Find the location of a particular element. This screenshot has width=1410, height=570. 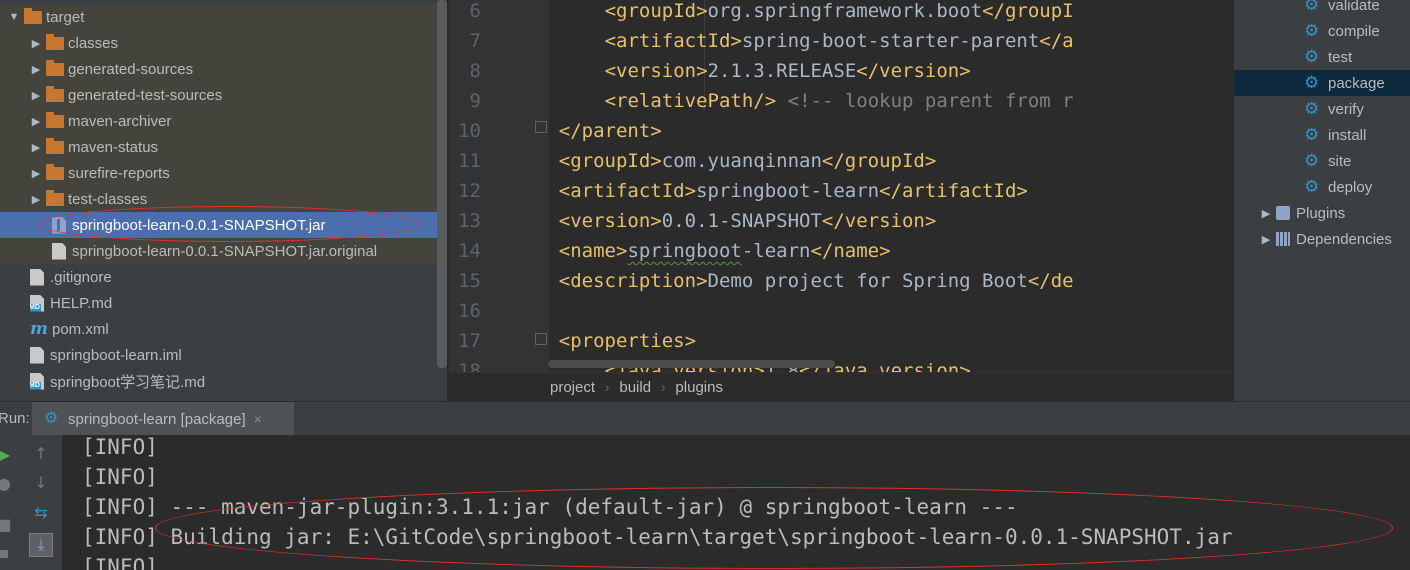

arrow-down-icon: ↓ is located at coordinates (41, 482).